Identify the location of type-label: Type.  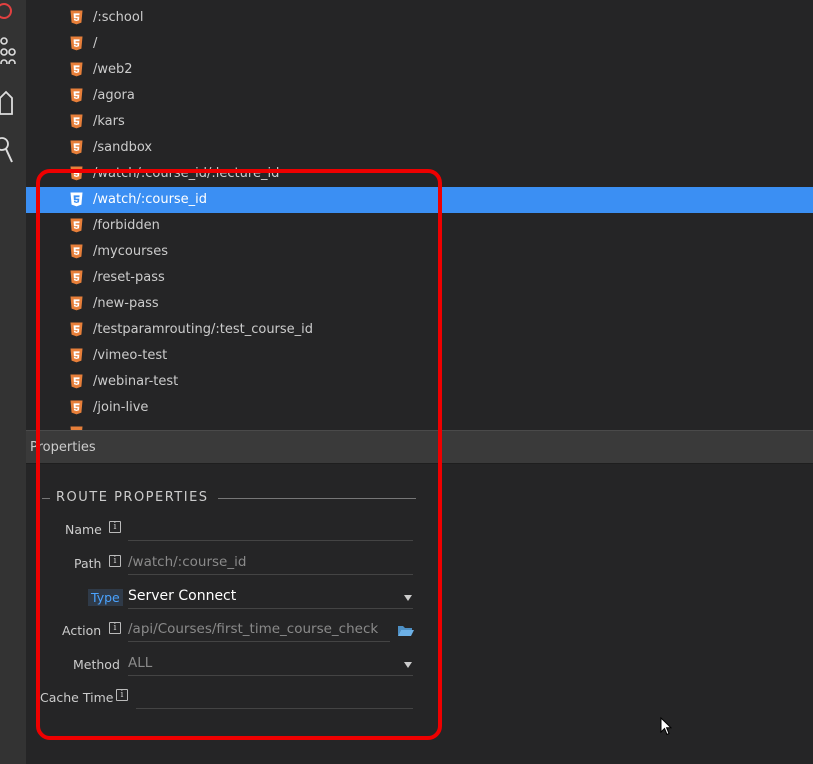
(105, 597).